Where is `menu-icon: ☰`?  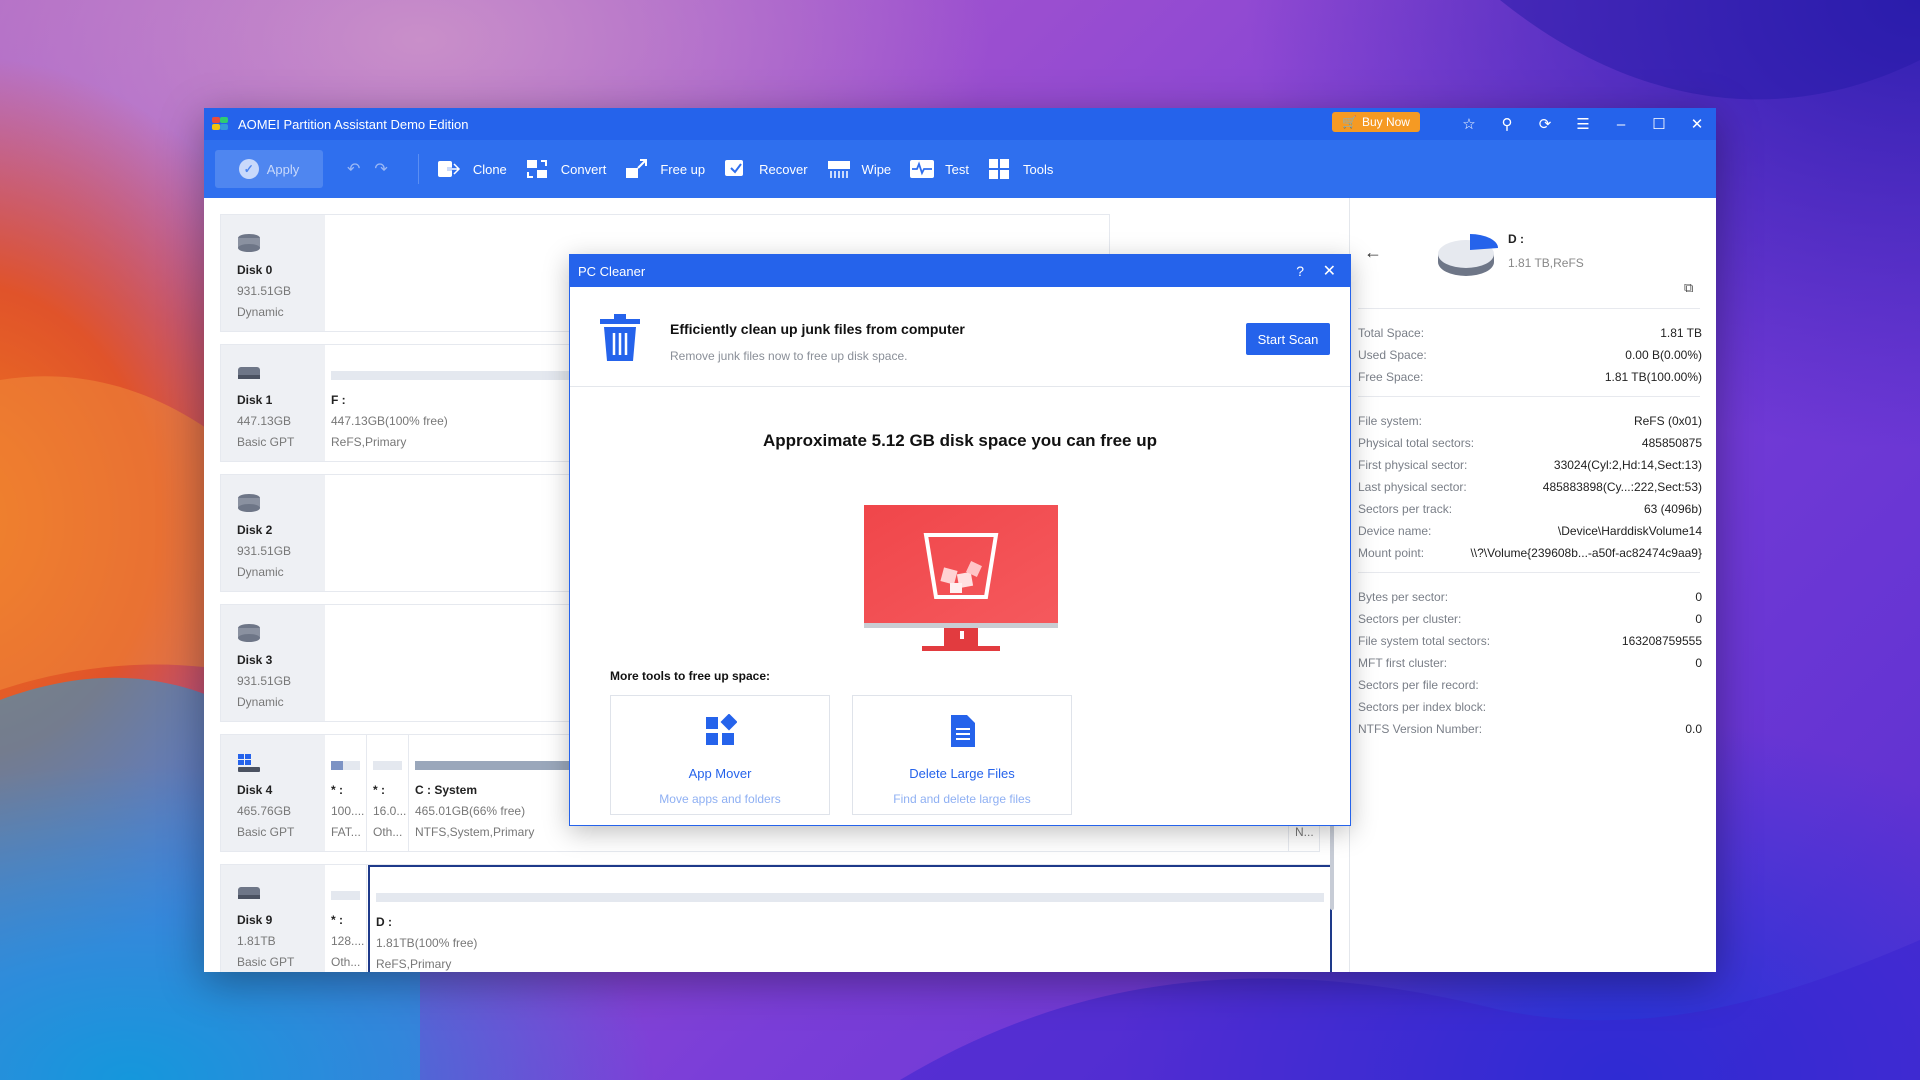 menu-icon: ☰ is located at coordinates (1583, 124).